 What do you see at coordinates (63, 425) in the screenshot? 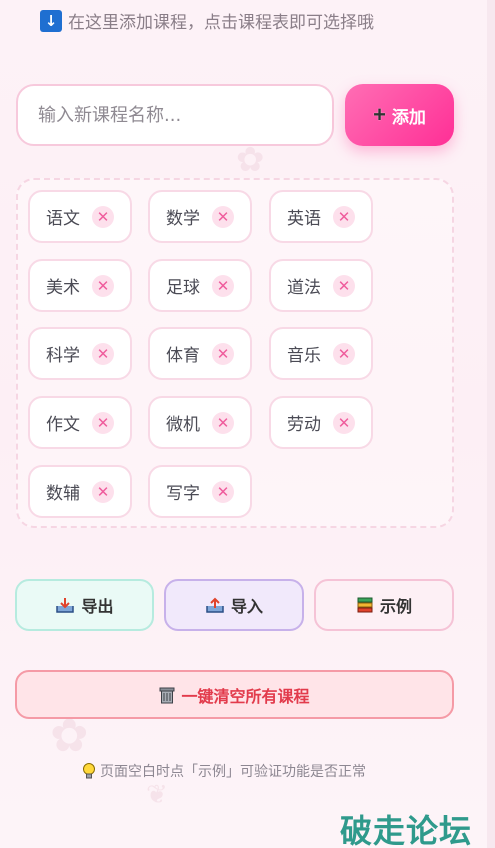
I see `course-chip-label: 作文` at bounding box center [63, 425].